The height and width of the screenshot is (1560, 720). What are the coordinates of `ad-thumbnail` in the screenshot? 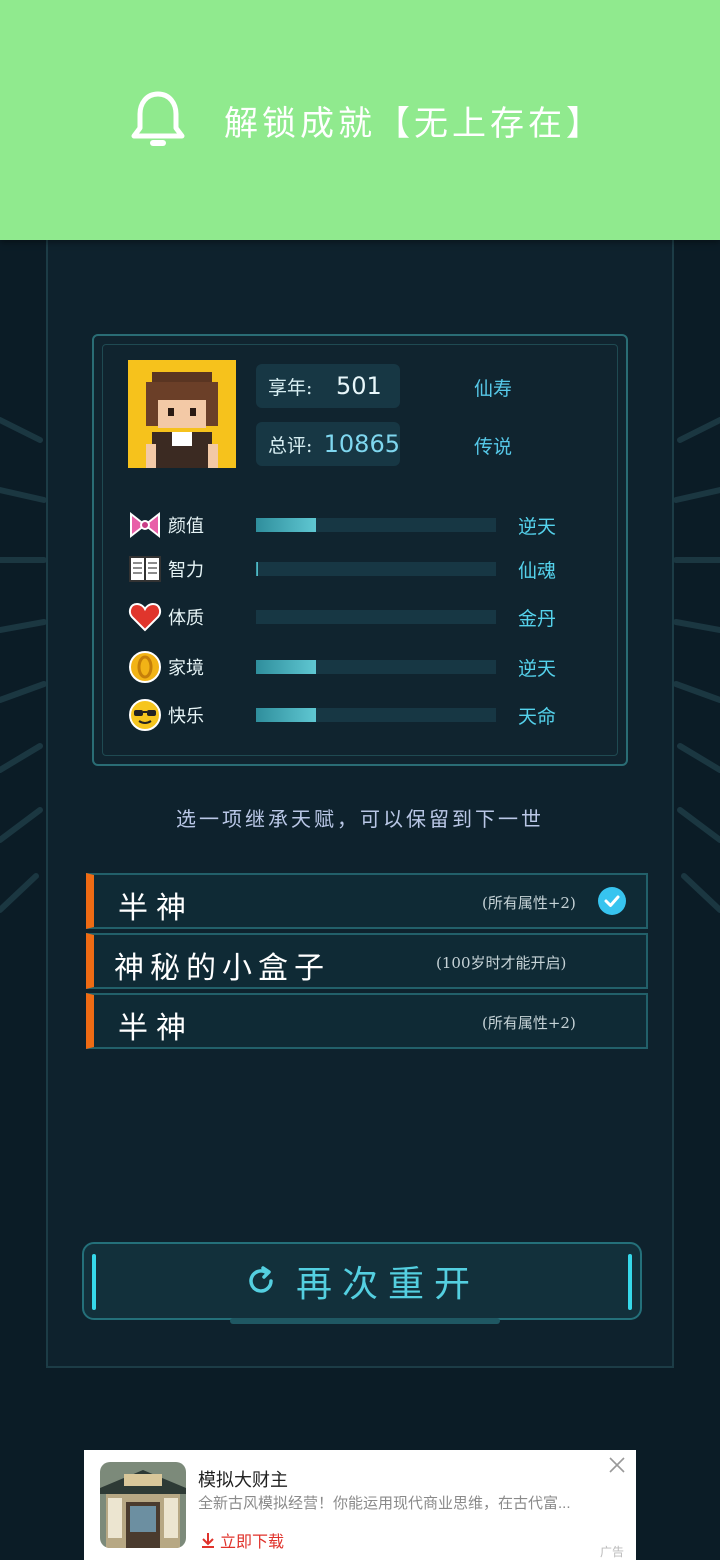 It's located at (143, 1505).